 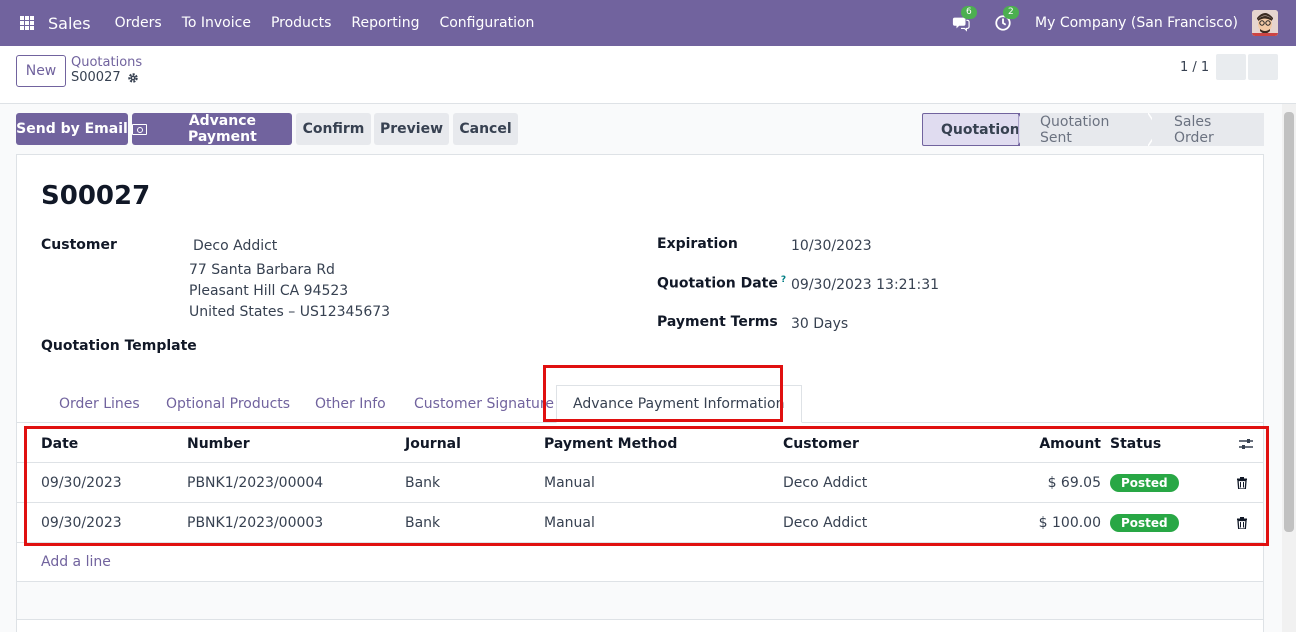 I want to click on user-avatar, so click(x=1265, y=23).